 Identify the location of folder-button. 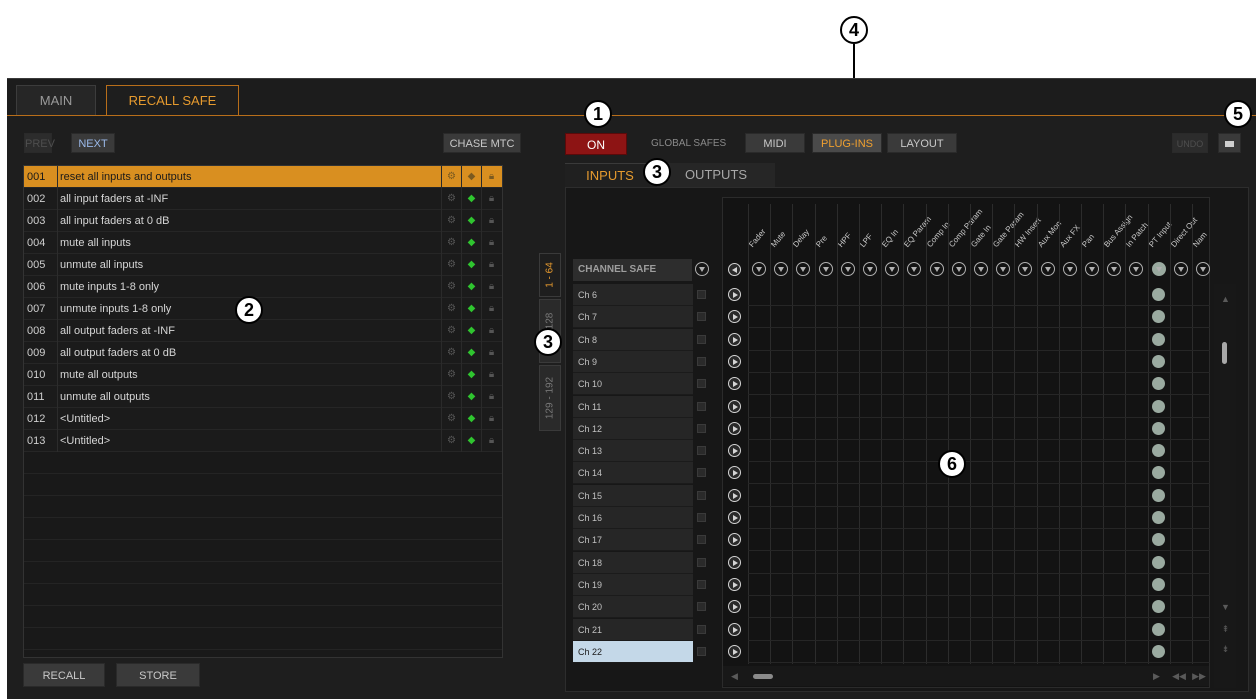
(1229, 143).